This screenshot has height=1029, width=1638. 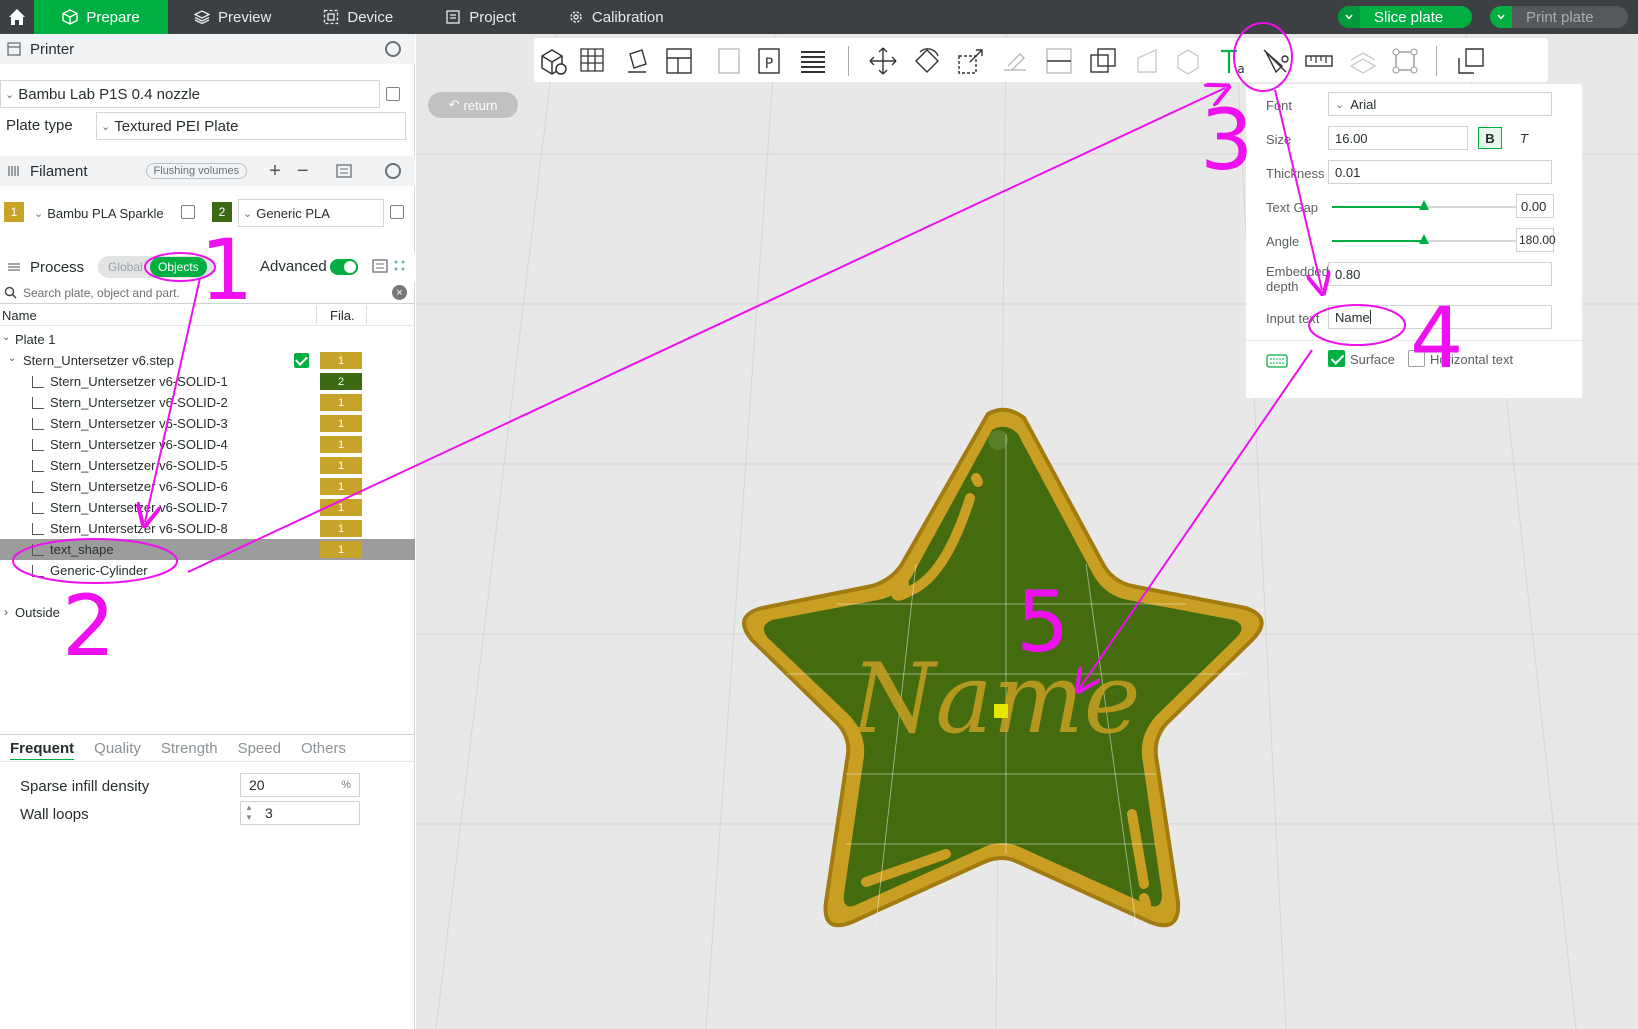 I want to click on tab-project: Project, so click(x=480, y=17).